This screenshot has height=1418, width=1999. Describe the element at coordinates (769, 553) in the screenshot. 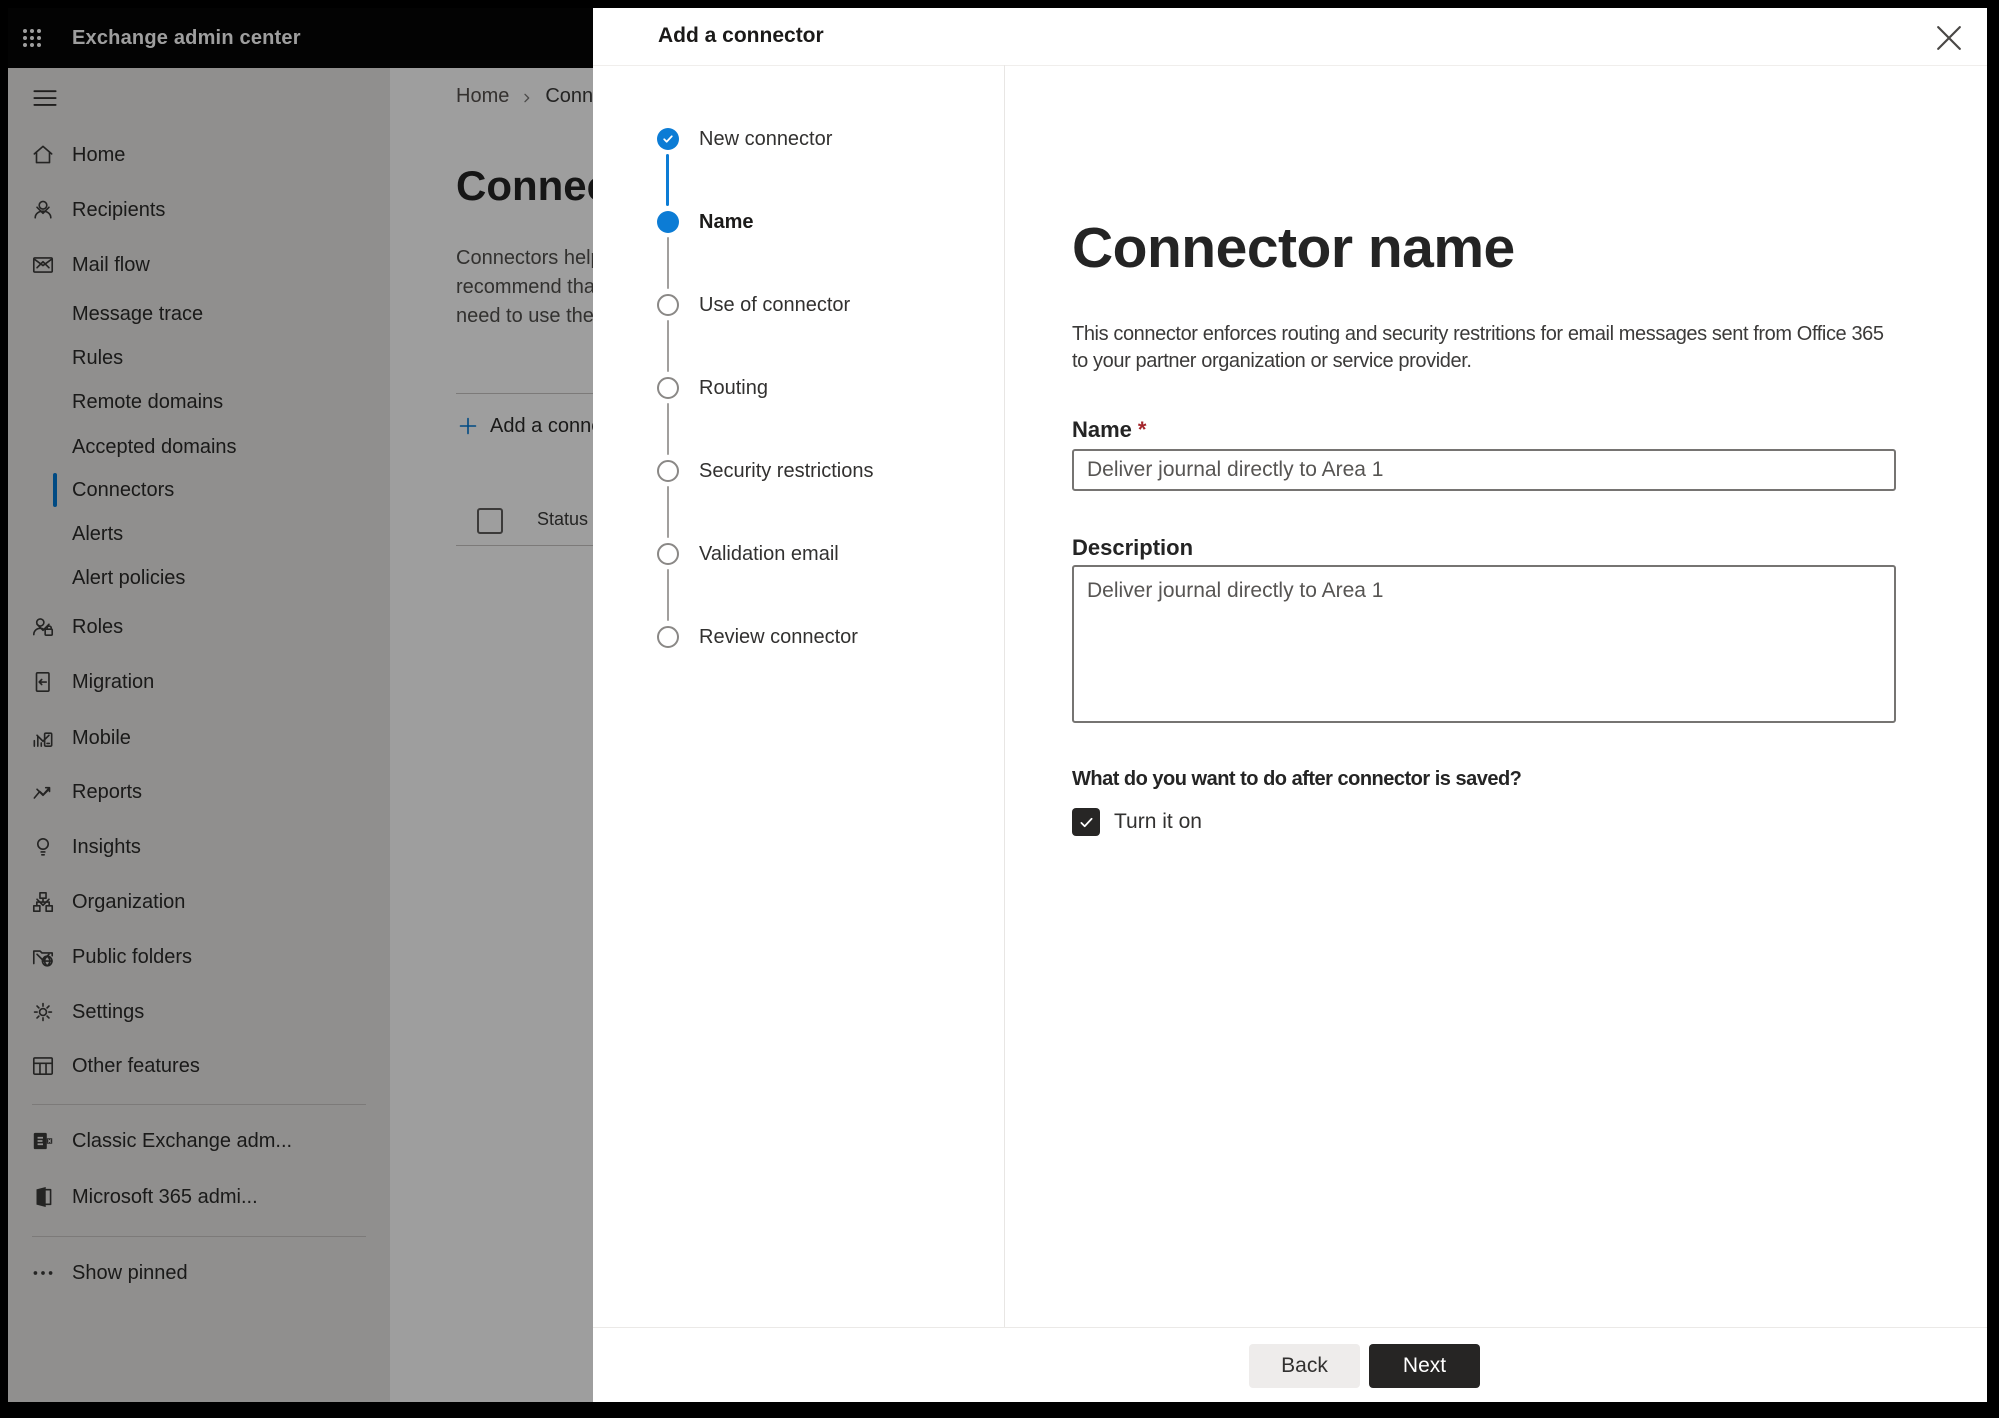

I see `step-label: Validation email` at that location.